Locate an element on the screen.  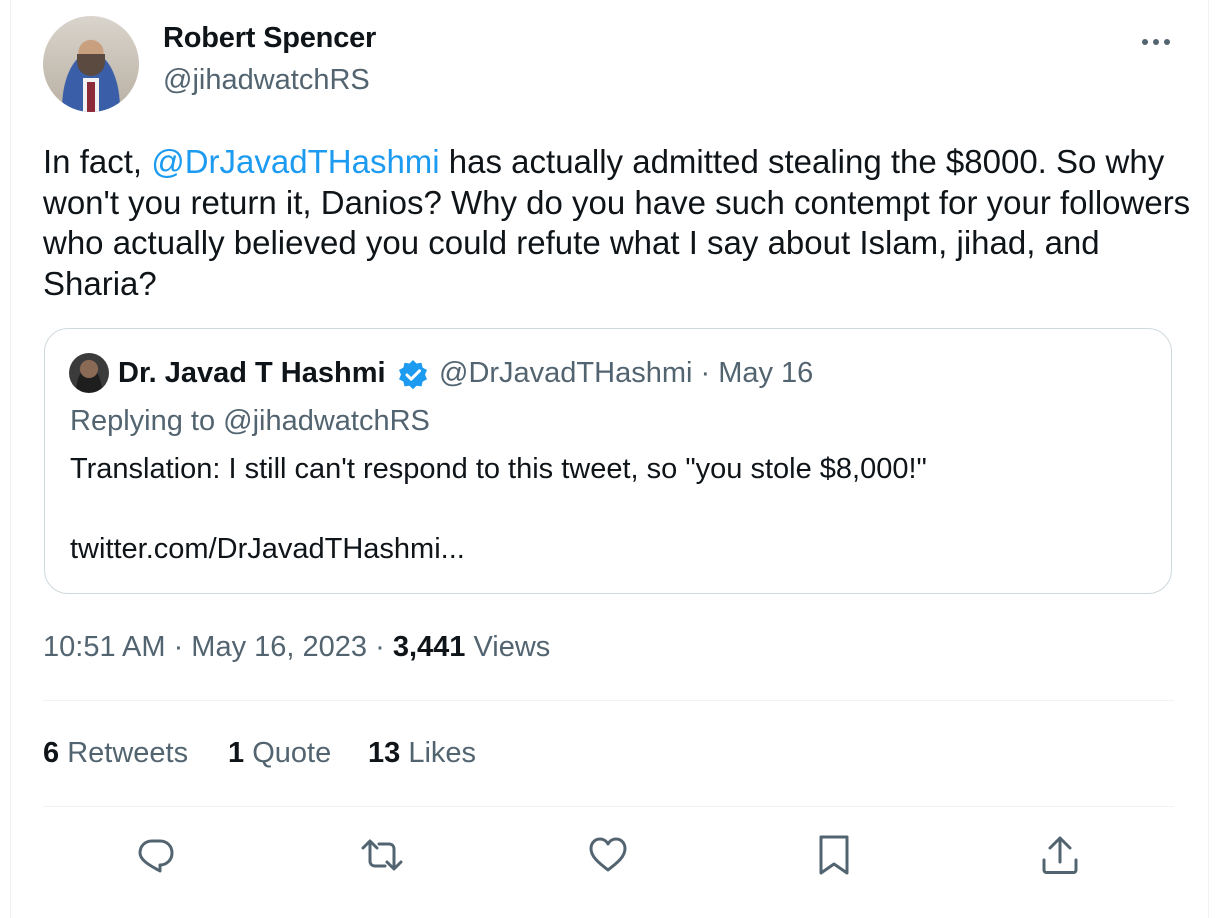
quotes-stat: 1 Quote is located at coordinates (279, 753).